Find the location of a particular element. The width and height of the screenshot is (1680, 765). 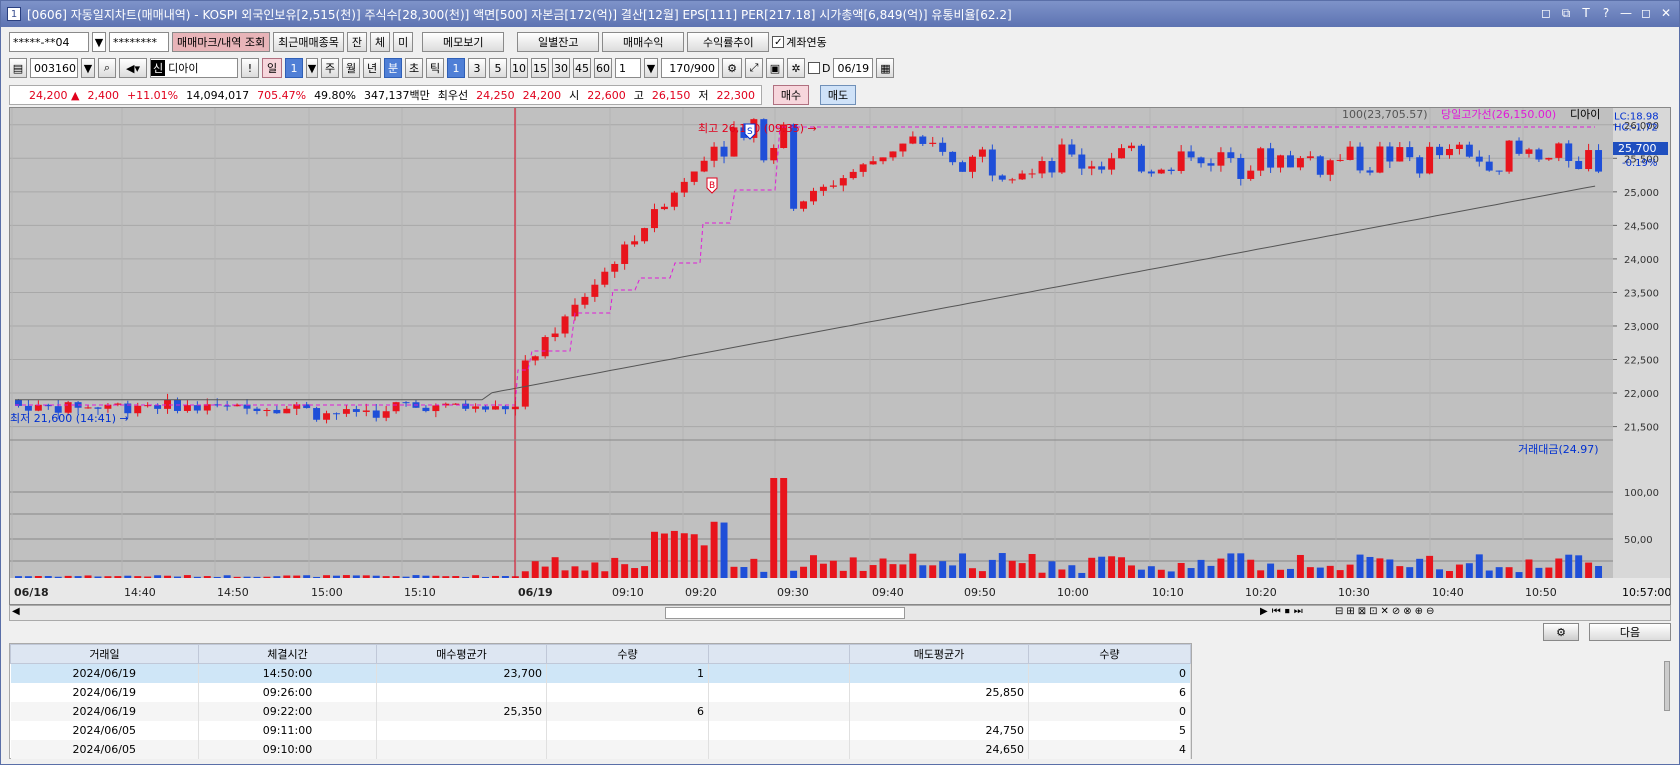

table-scrollbar is located at coordinates (1667, 686).